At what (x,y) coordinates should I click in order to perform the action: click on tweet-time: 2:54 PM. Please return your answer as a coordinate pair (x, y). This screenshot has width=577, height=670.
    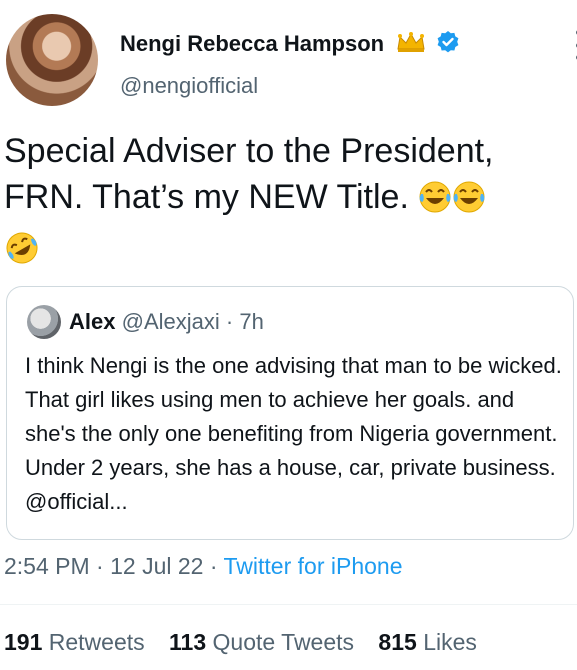
    Looking at the image, I should click on (47, 566).